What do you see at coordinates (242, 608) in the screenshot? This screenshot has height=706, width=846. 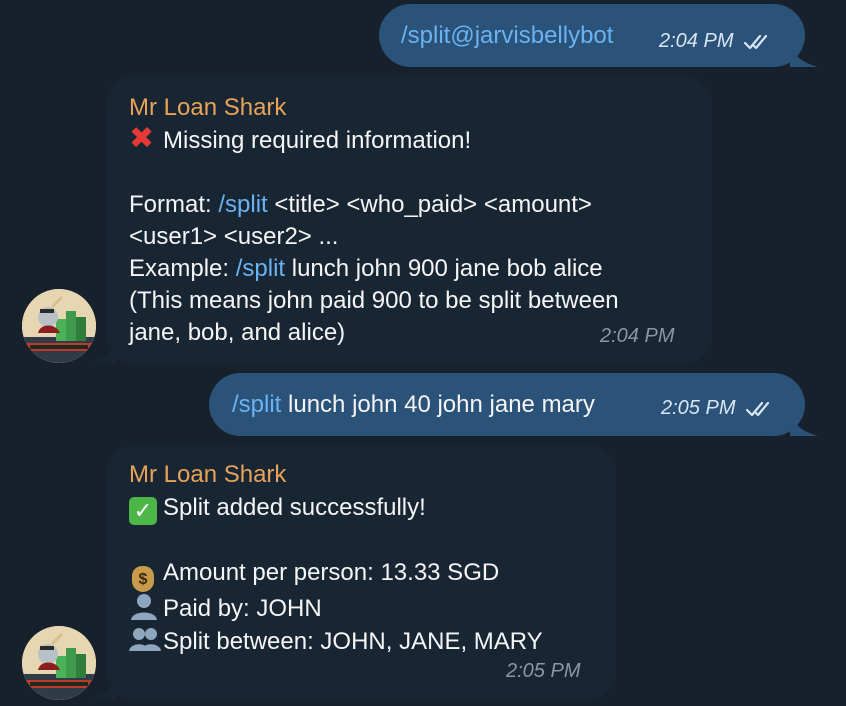 I see `message-line: Paid by: JOHN` at bounding box center [242, 608].